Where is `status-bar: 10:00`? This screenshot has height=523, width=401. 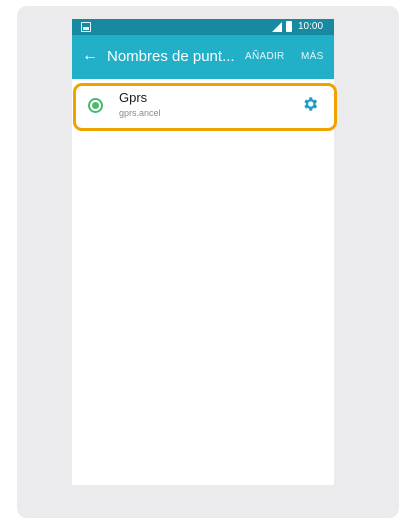 status-bar: 10:00 is located at coordinates (203, 27).